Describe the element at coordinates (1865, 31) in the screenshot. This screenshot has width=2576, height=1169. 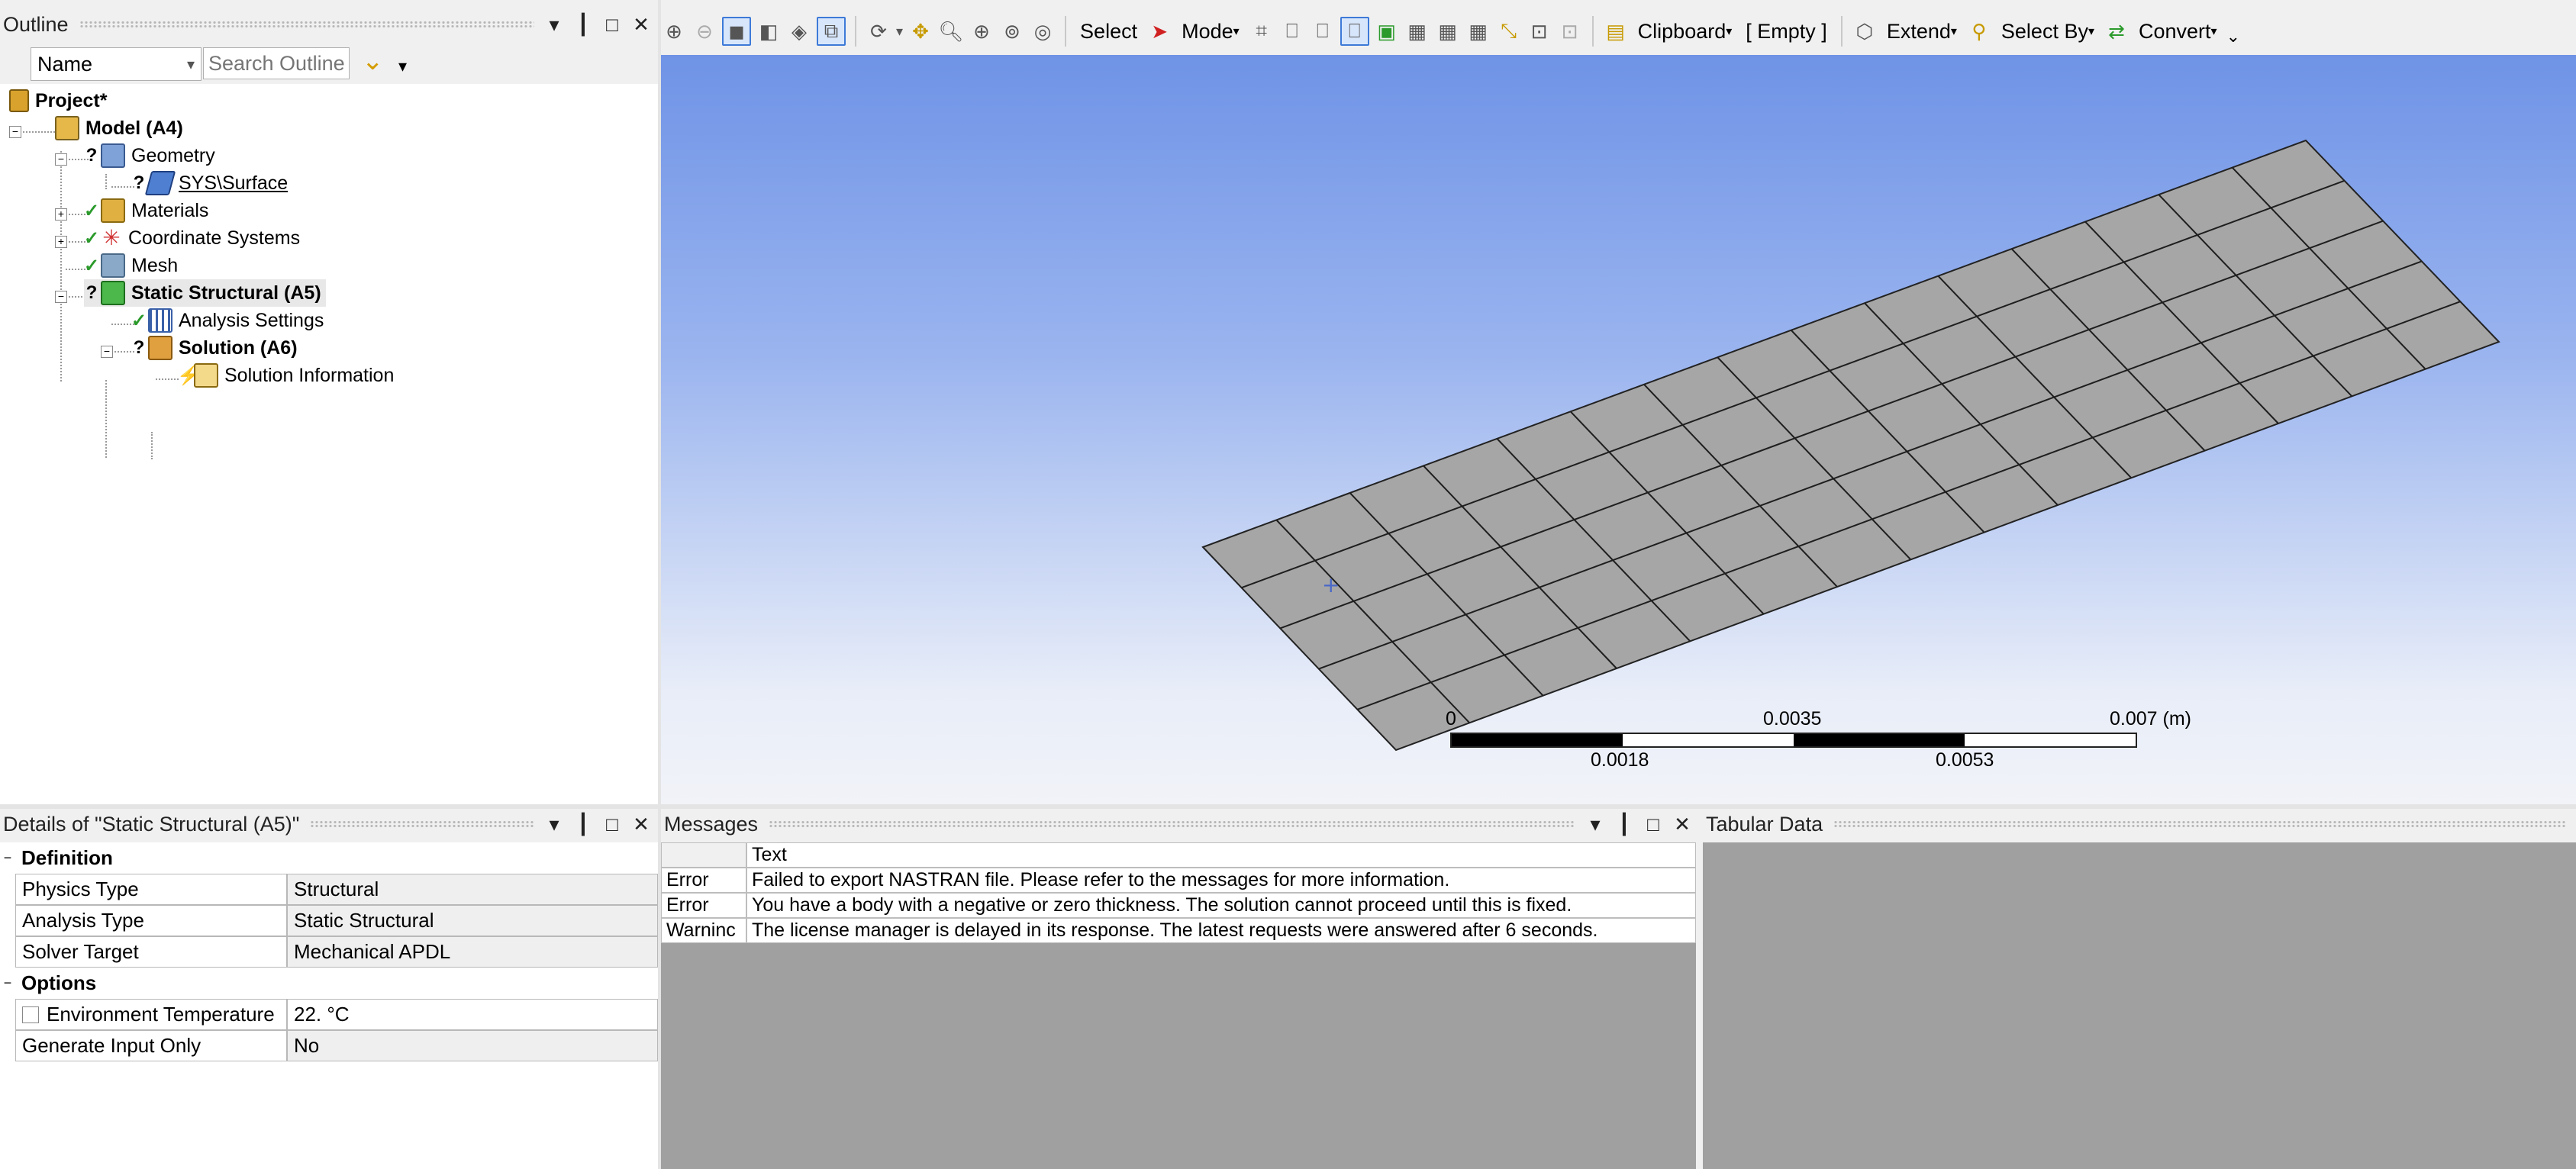
I see `extend-icon: ⬡` at that location.